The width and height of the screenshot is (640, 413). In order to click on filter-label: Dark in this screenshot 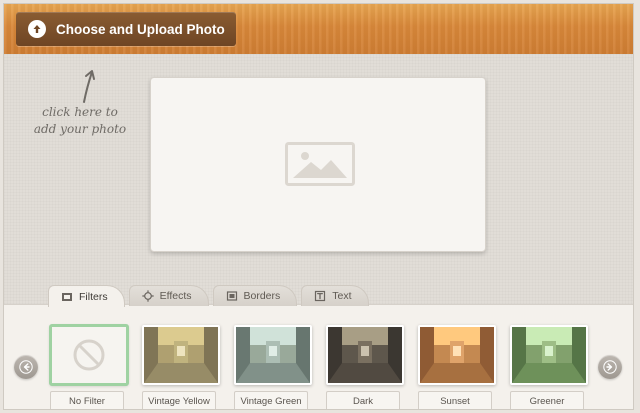, I will do `click(363, 400)`.